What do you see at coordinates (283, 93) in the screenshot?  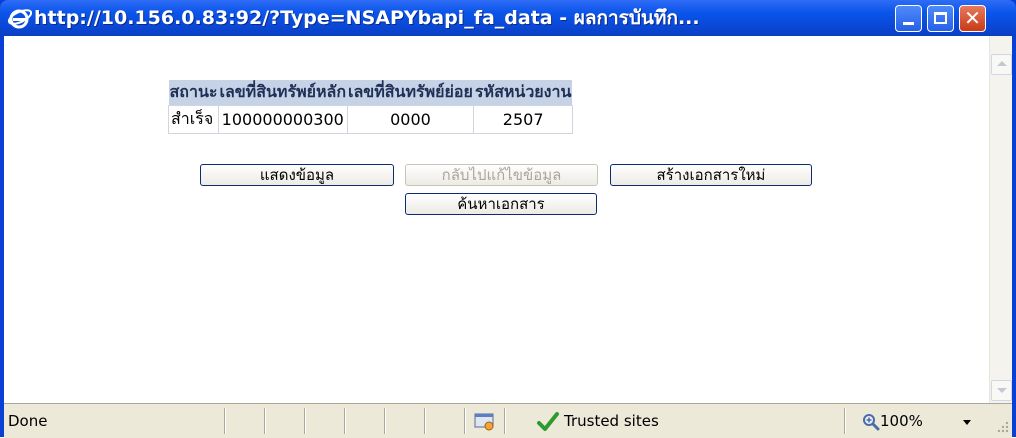 I see `header-main-asset-no: เลขที่สินทรัพย์หลัก` at bounding box center [283, 93].